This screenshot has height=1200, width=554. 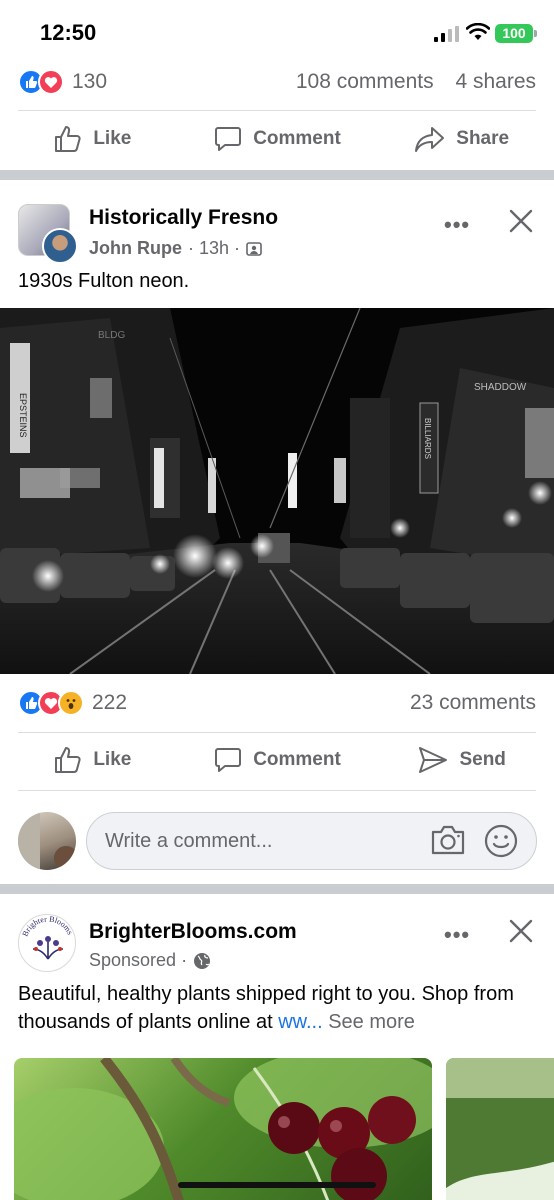 I want to click on wow-reaction-icon, so click(x=71, y=703).